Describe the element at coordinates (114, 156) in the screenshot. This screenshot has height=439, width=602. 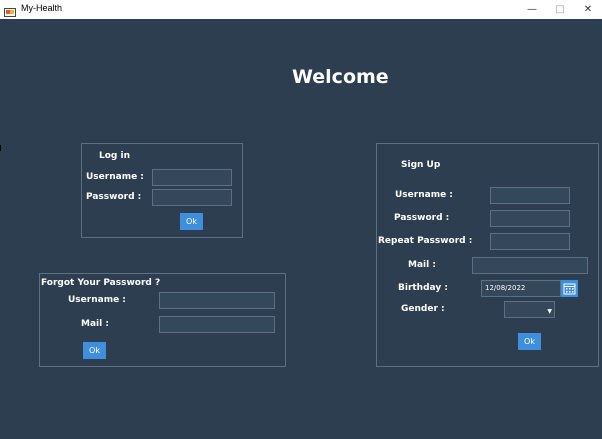
I see `login-title: Log in` at that location.